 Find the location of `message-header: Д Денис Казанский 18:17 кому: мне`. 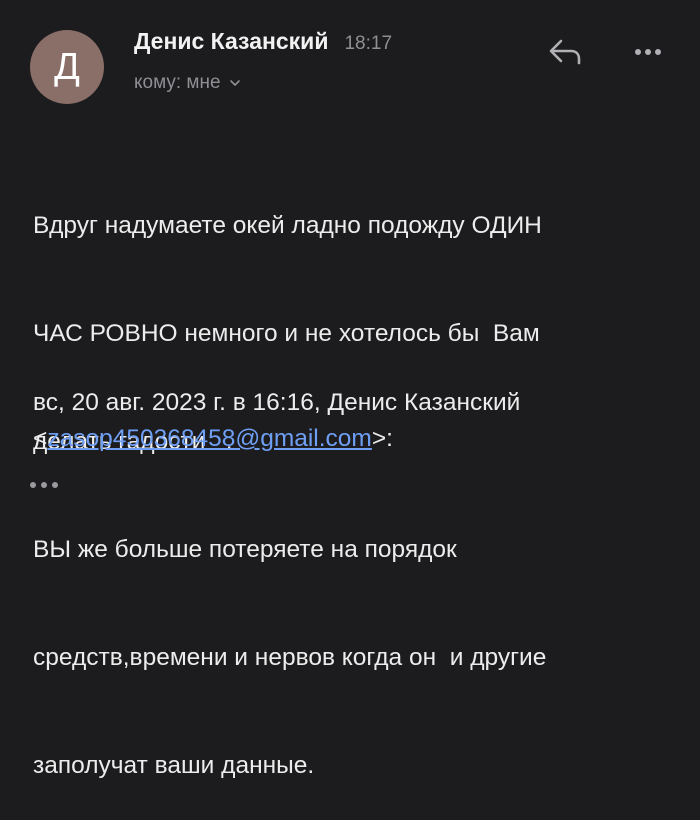

message-header: Д Денис Казанский 18:17 кому: мне is located at coordinates (350, 55).